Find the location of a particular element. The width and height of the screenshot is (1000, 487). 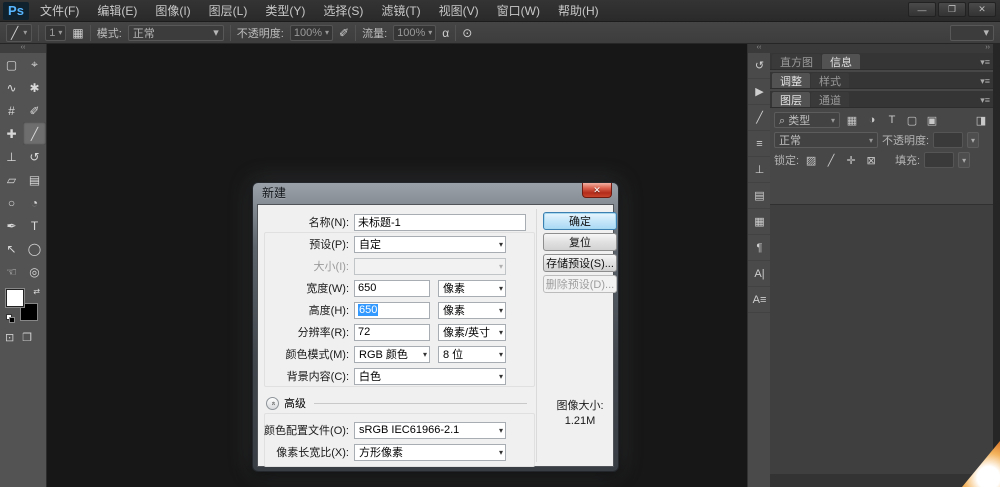

dock-collapse-handle: ‹‹ is located at coordinates (759, 48).